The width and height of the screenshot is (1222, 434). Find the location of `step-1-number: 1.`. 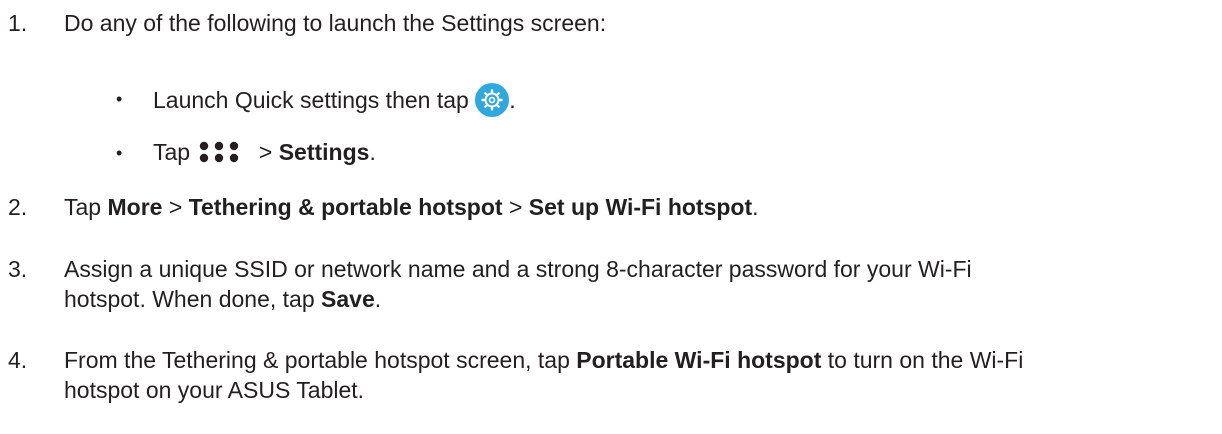

step-1-number: 1. is located at coordinates (18, 23).